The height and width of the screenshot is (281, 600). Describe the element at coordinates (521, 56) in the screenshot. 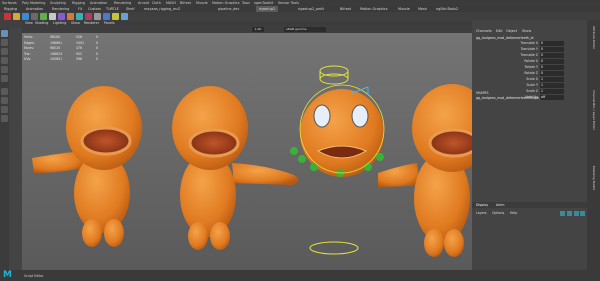

I see `attr-translate-z: Translate Z0` at that location.